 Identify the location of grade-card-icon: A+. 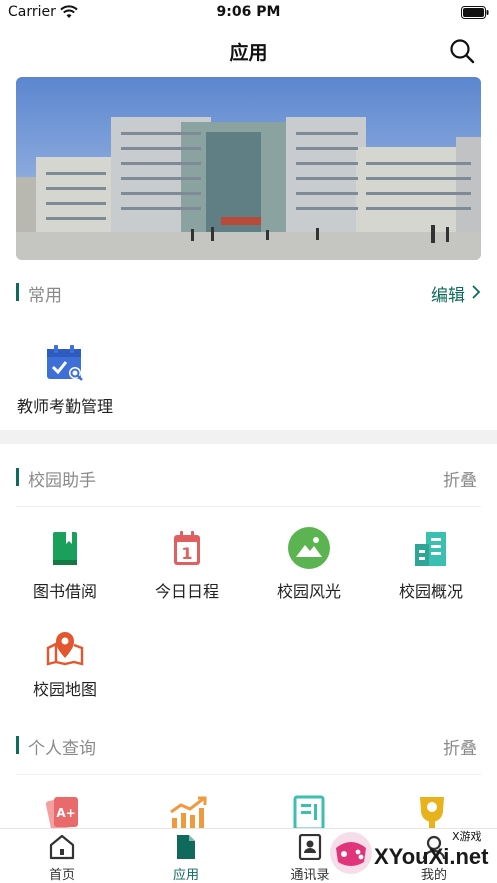
(64, 811).